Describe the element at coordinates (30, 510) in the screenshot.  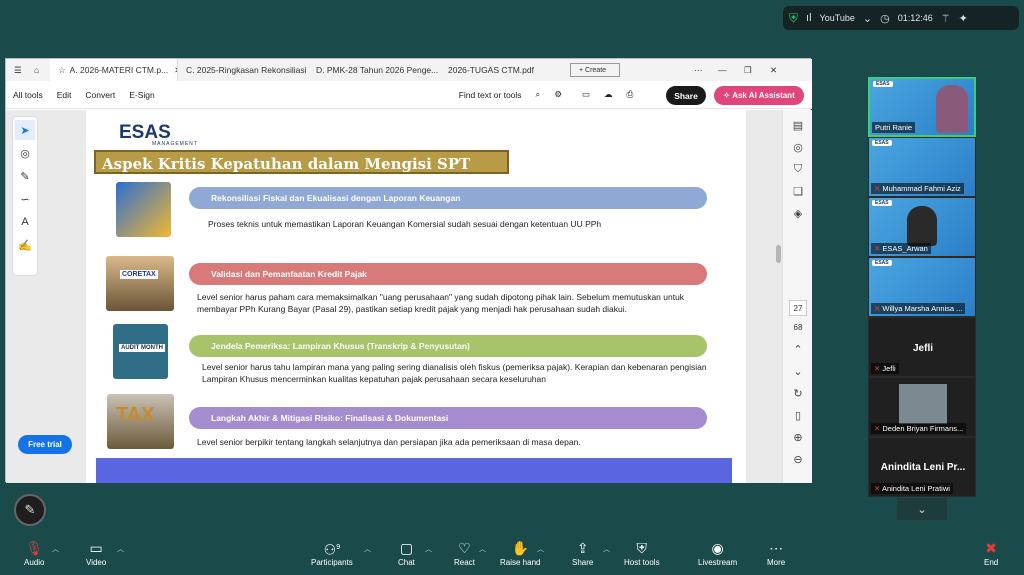
I see `annotate-pen-icon: ✎` at that location.